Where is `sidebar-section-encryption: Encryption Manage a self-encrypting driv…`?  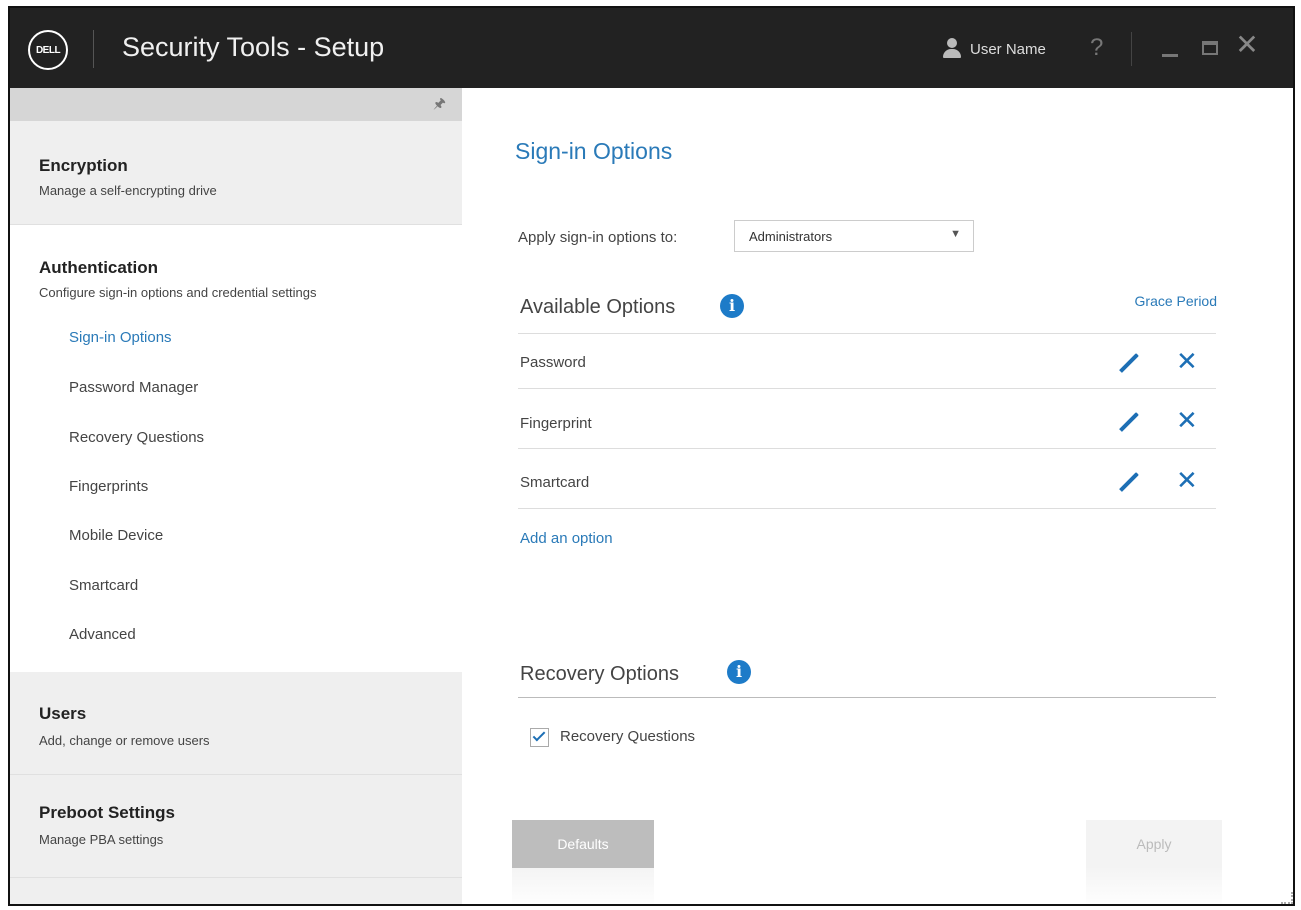
sidebar-section-encryption: Encryption Manage a self-encrypting driv… is located at coordinates (236, 173).